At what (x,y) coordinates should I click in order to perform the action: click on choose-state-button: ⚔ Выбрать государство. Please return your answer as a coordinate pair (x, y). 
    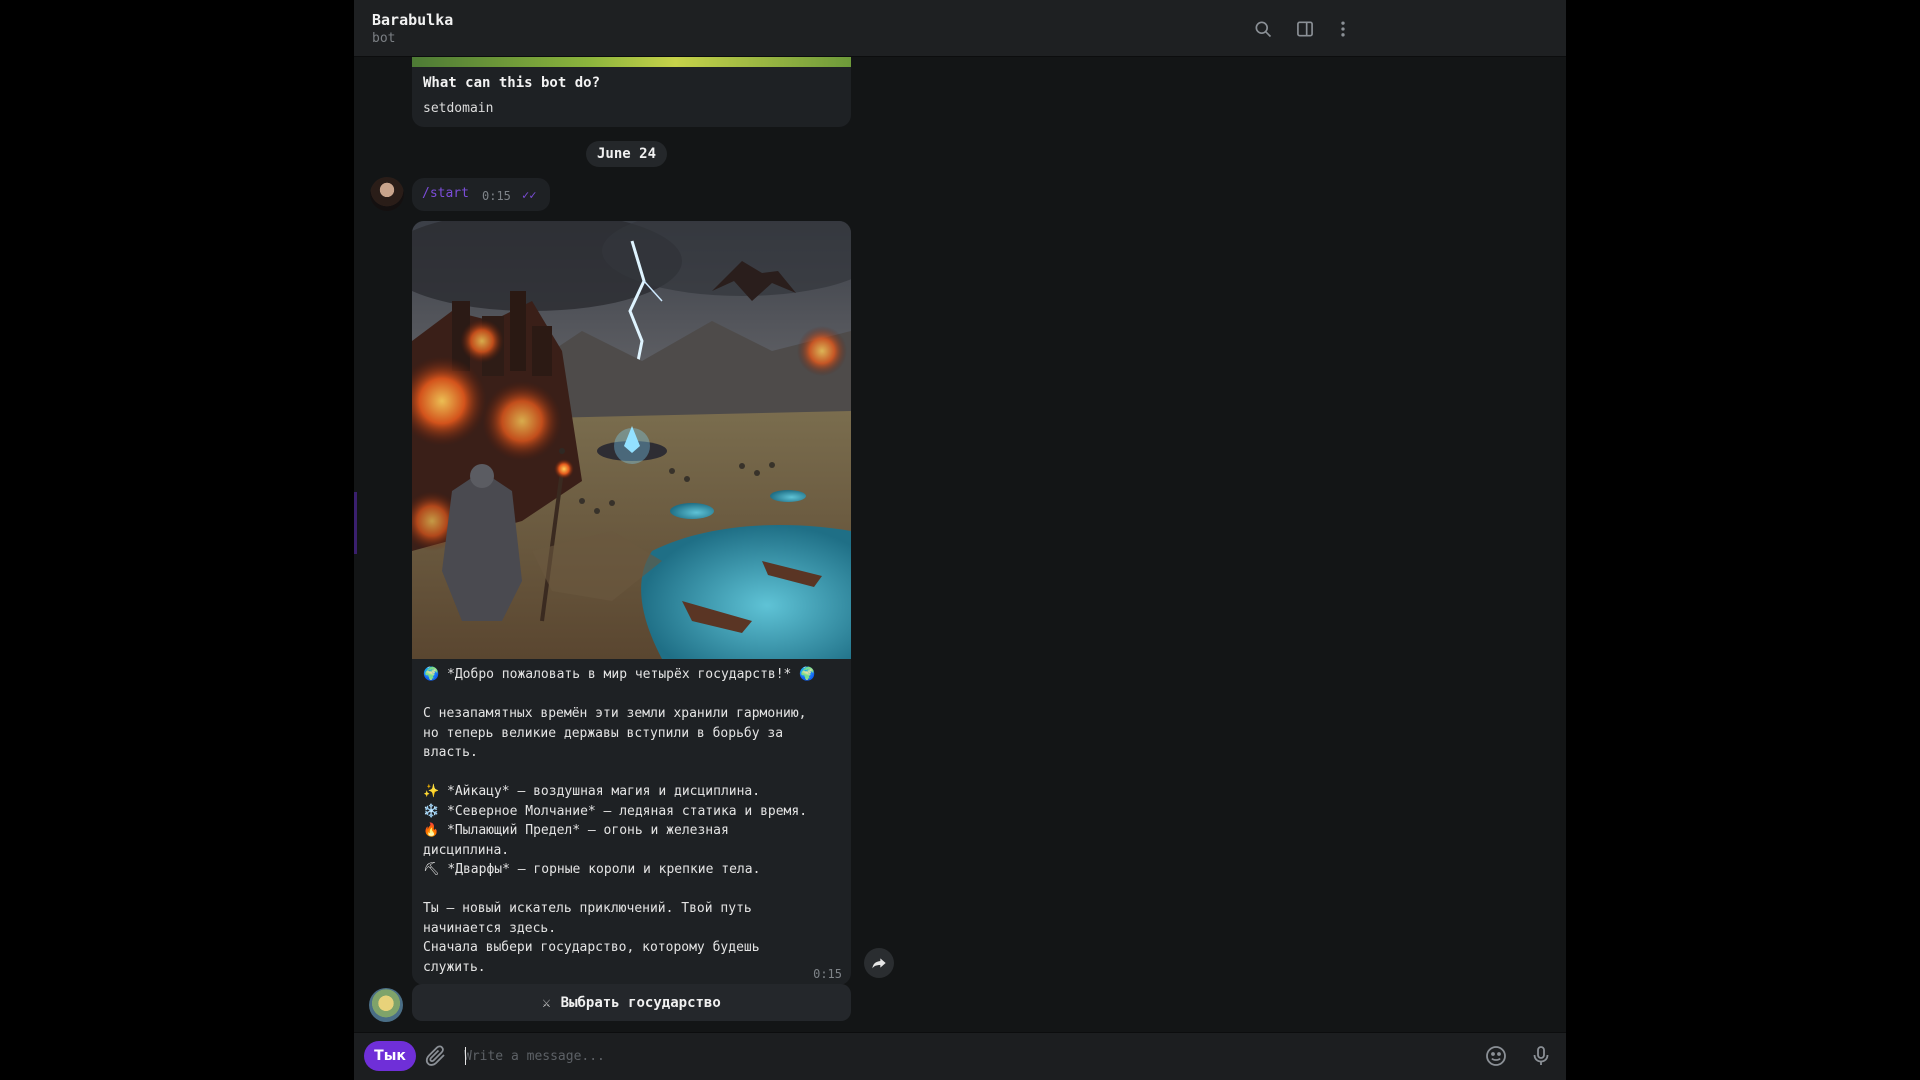
    Looking at the image, I should click on (631, 1002).